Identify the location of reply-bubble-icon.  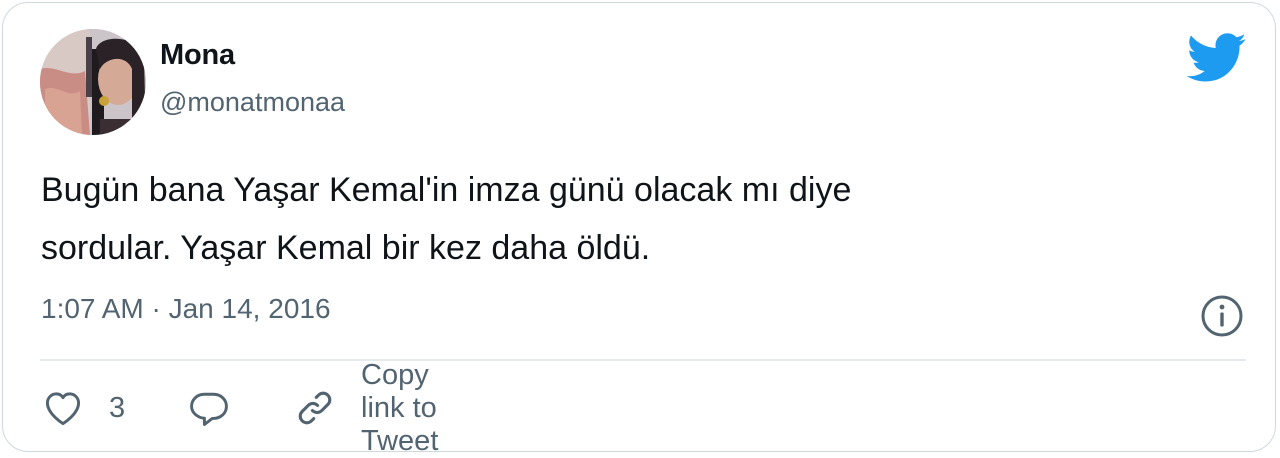
(209, 408).